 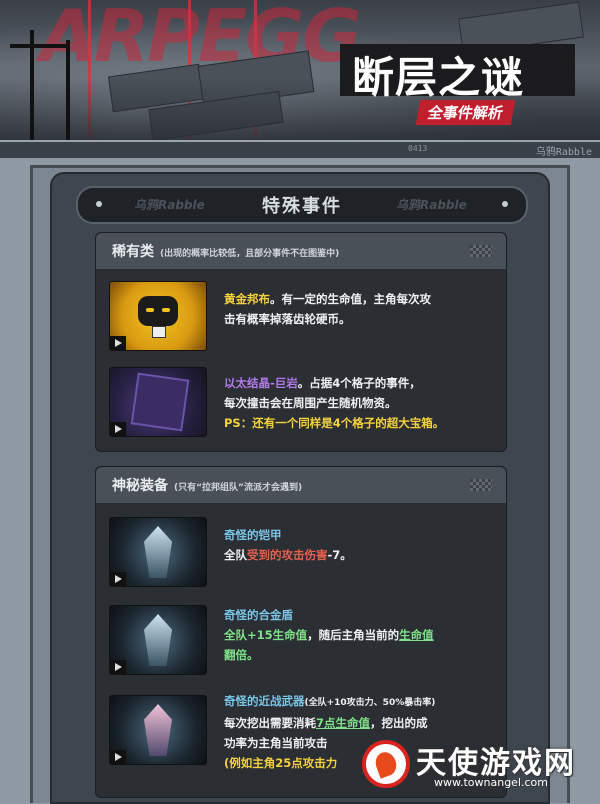 I want to click on site-url: www.townangel.com, so click(x=491, y=782).